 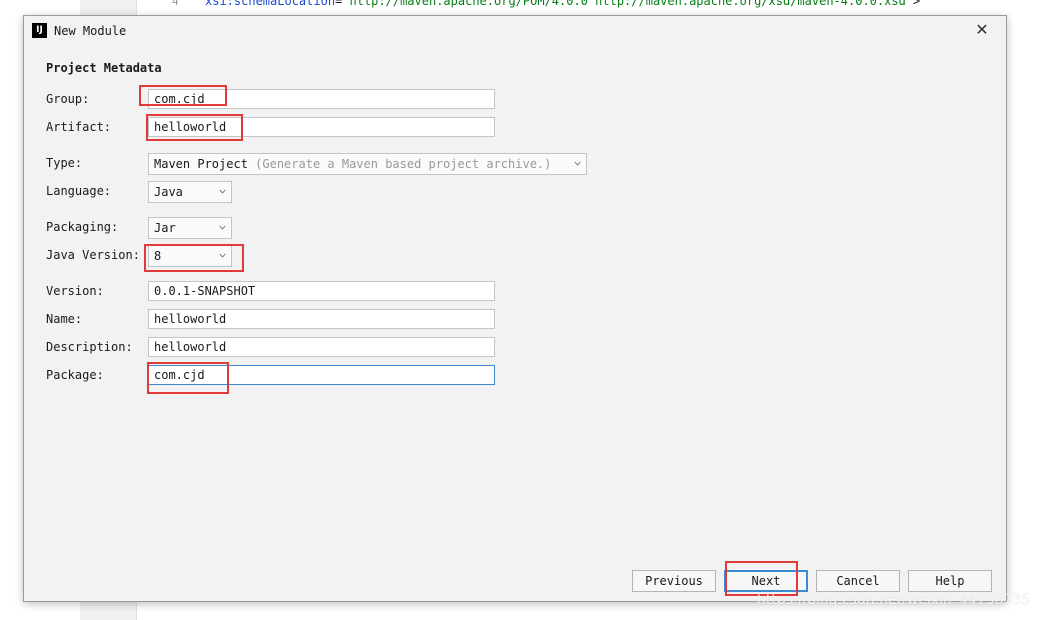 What do you see at coordinates (321, 291) in the screenshot?
I see `version-field: 0.0.1-SNAPSHOT` at bounding box center [321, 291].